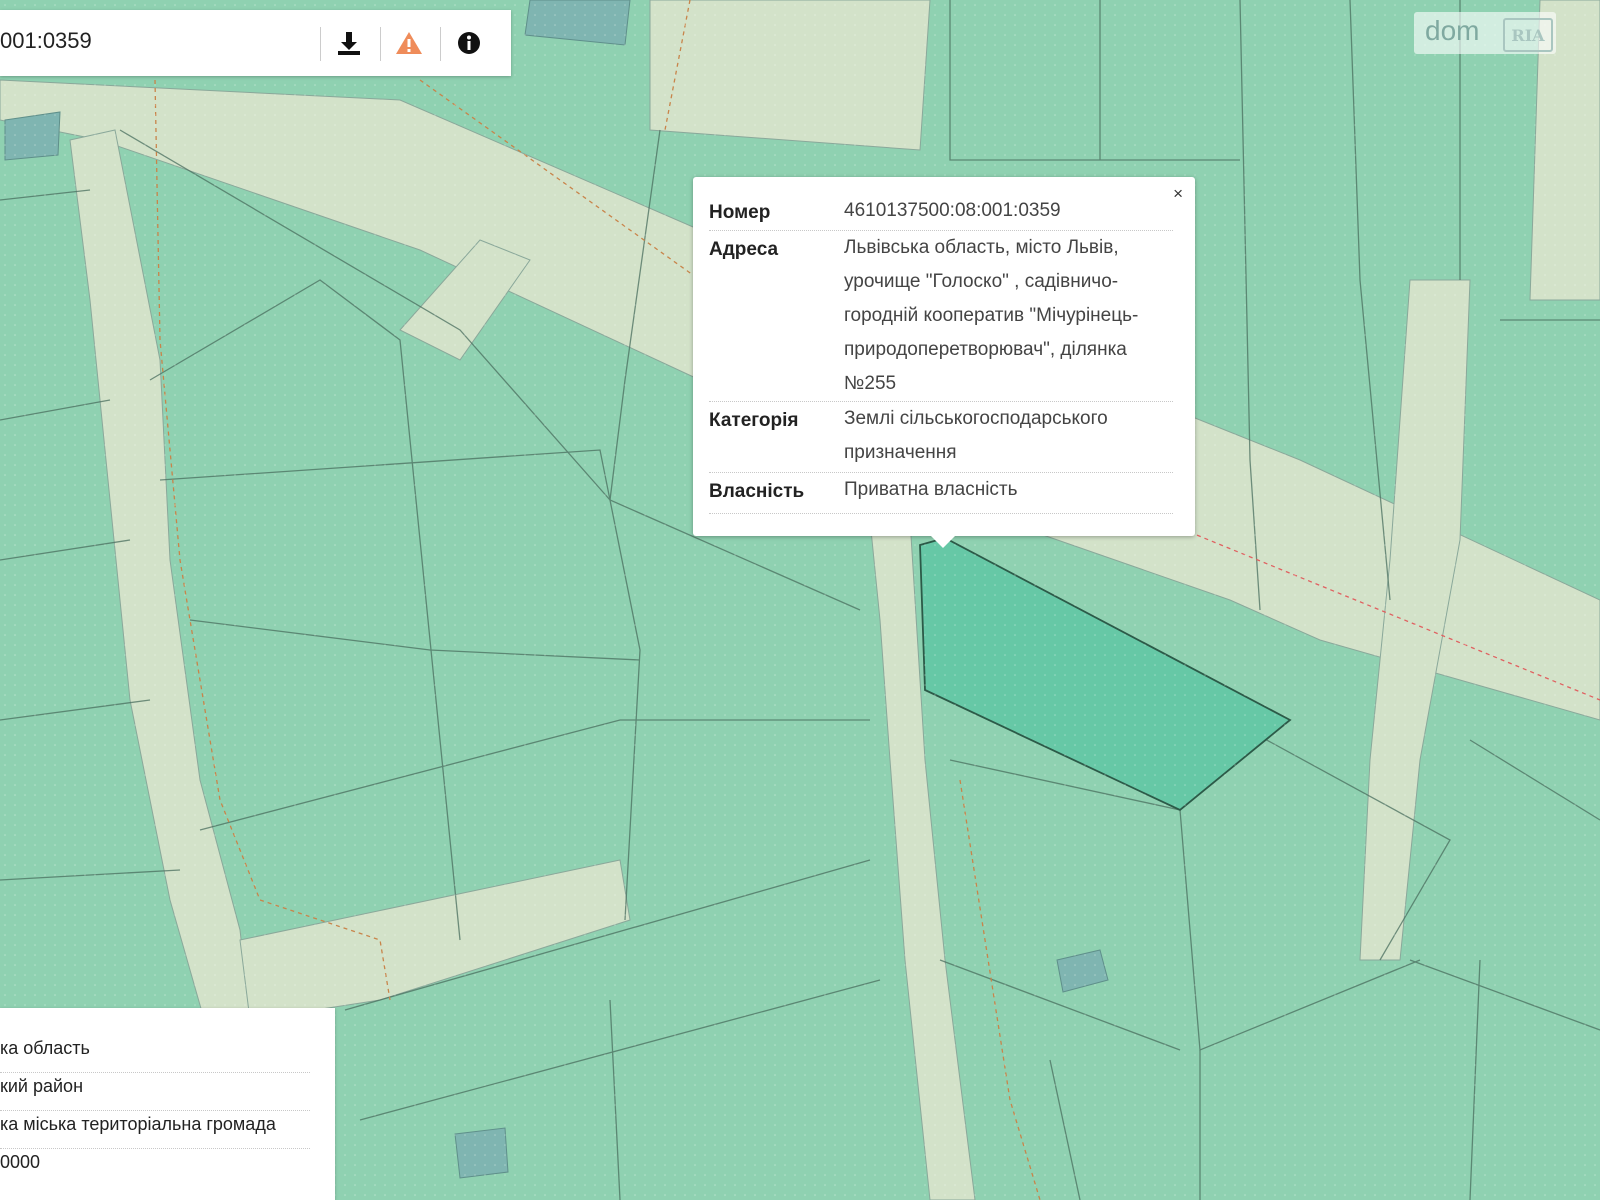  Describe the element at coordinates (155, 1093) in the screenshot. I see `info-district: кий район` at that location.